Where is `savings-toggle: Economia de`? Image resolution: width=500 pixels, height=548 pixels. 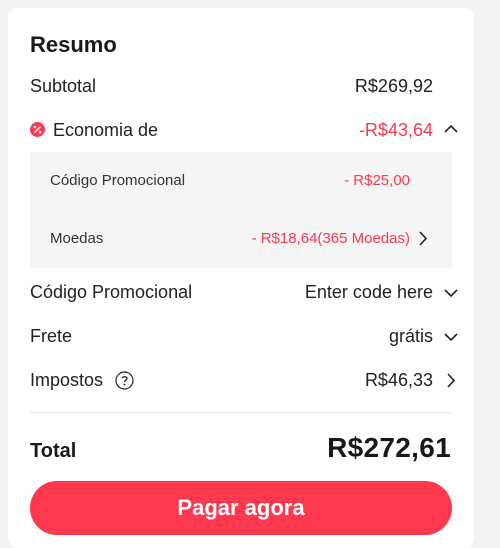 savings-toggle: Economia de is located at coordinates (105, 130).